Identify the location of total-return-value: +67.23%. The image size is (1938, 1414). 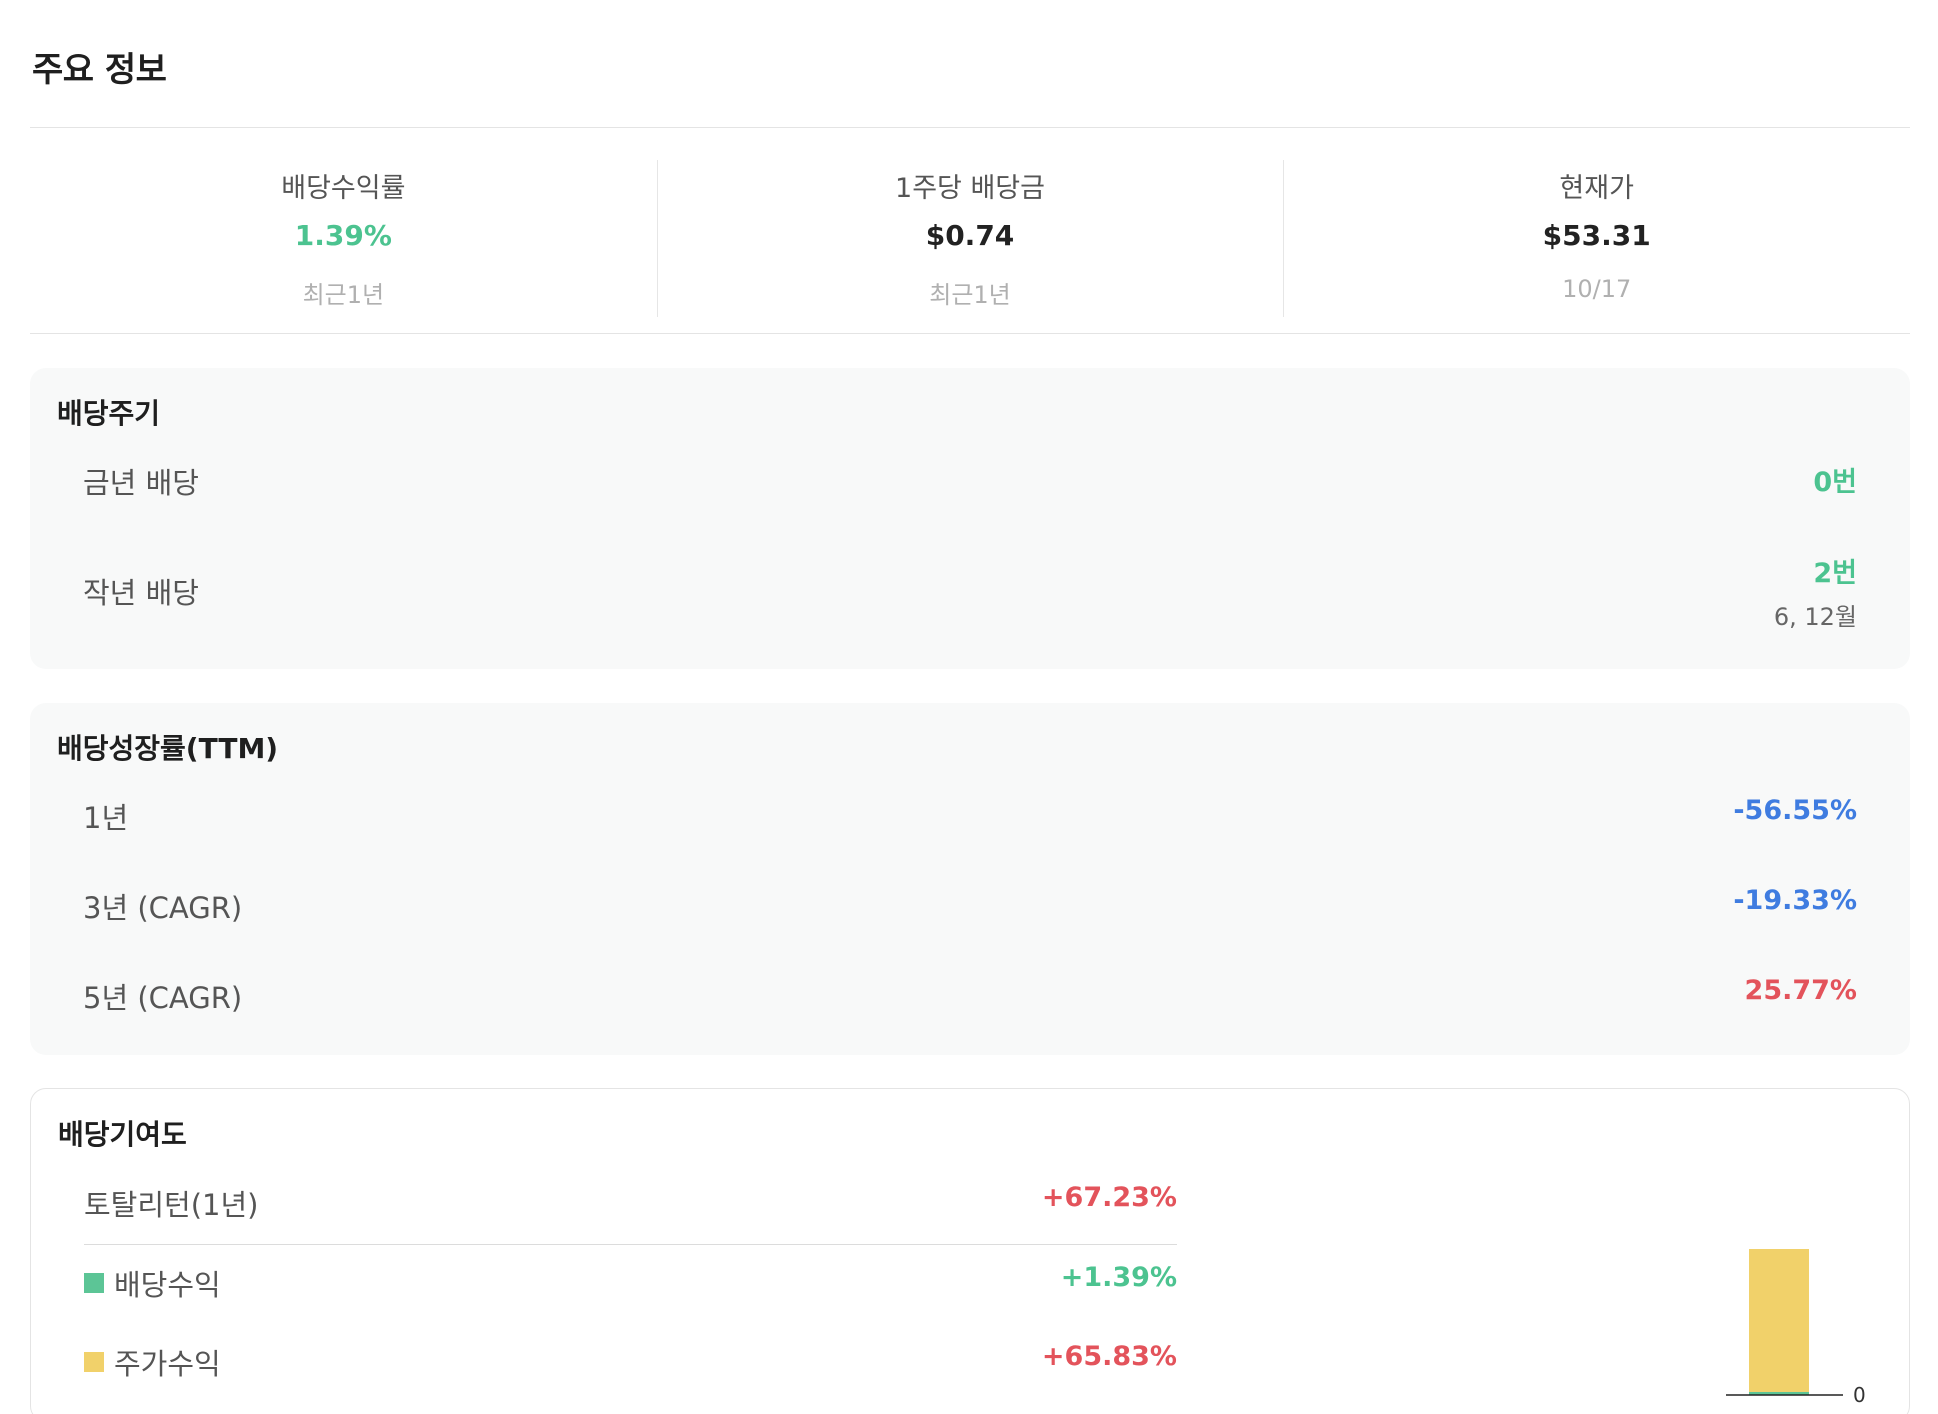
(1109, 1197).